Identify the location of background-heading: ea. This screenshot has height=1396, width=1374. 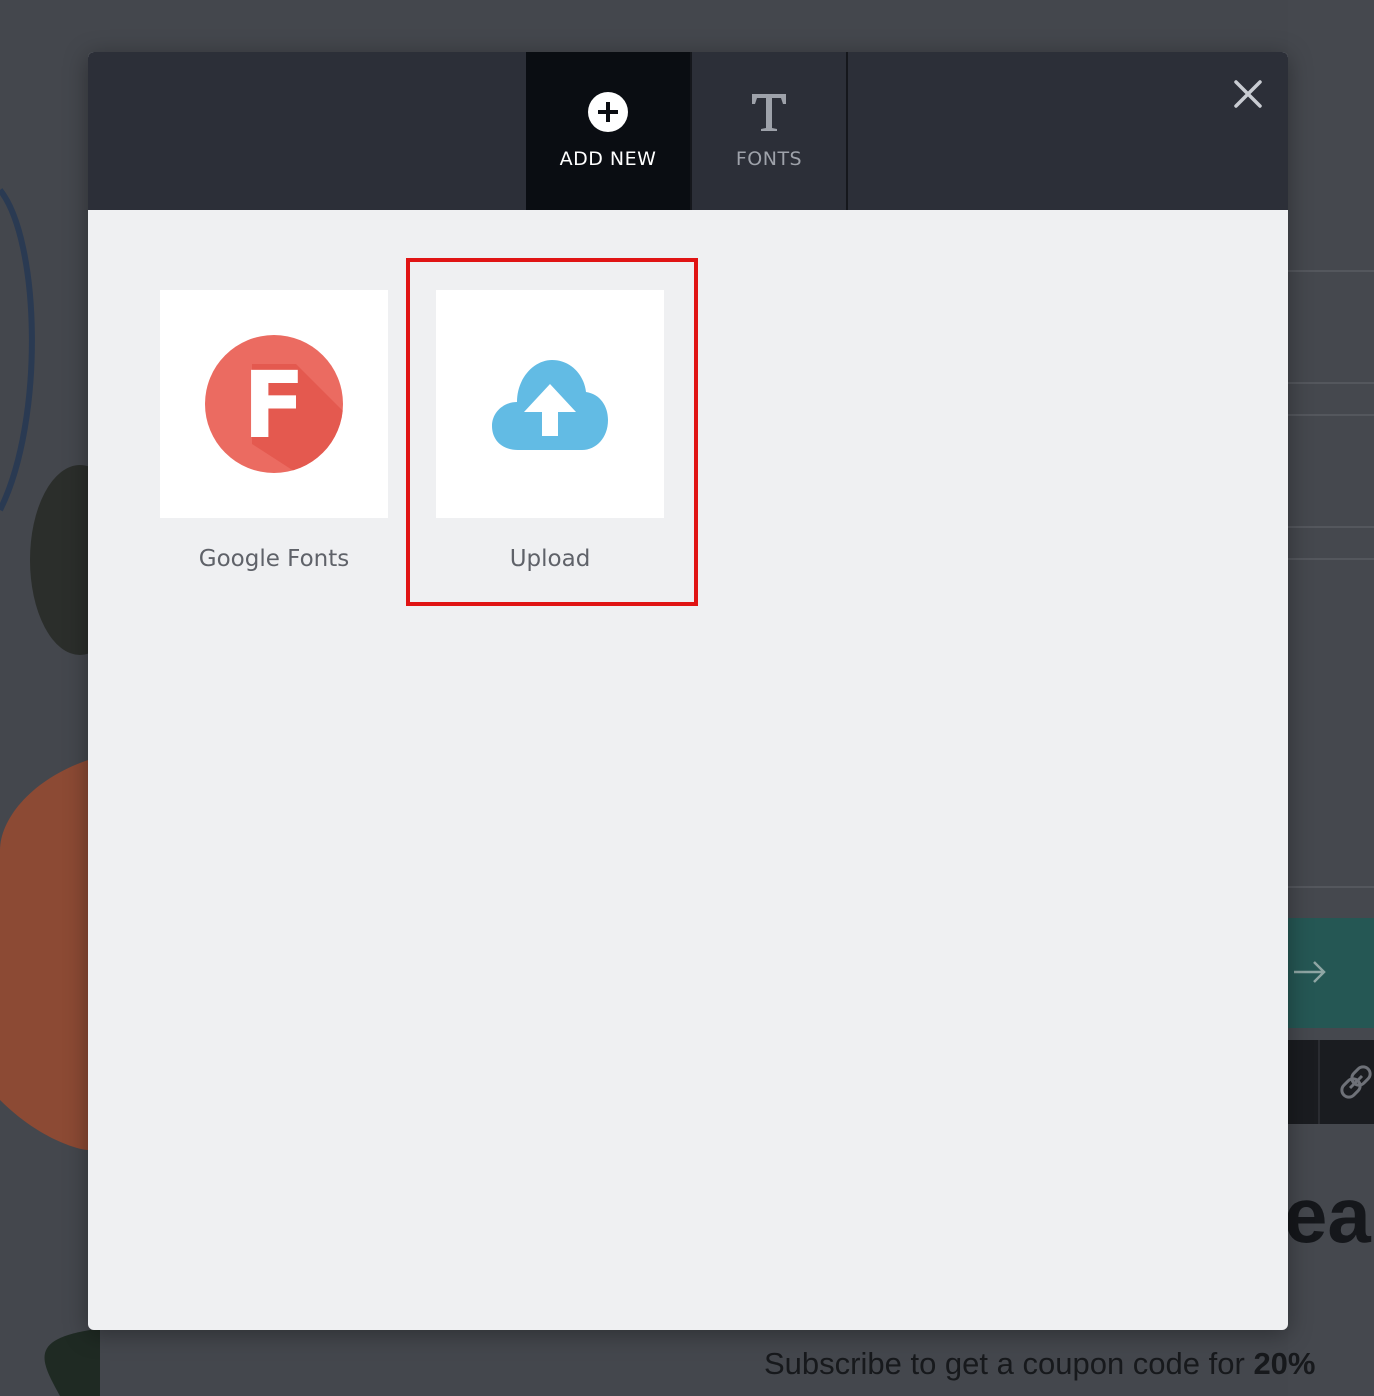
(1327, 1215).